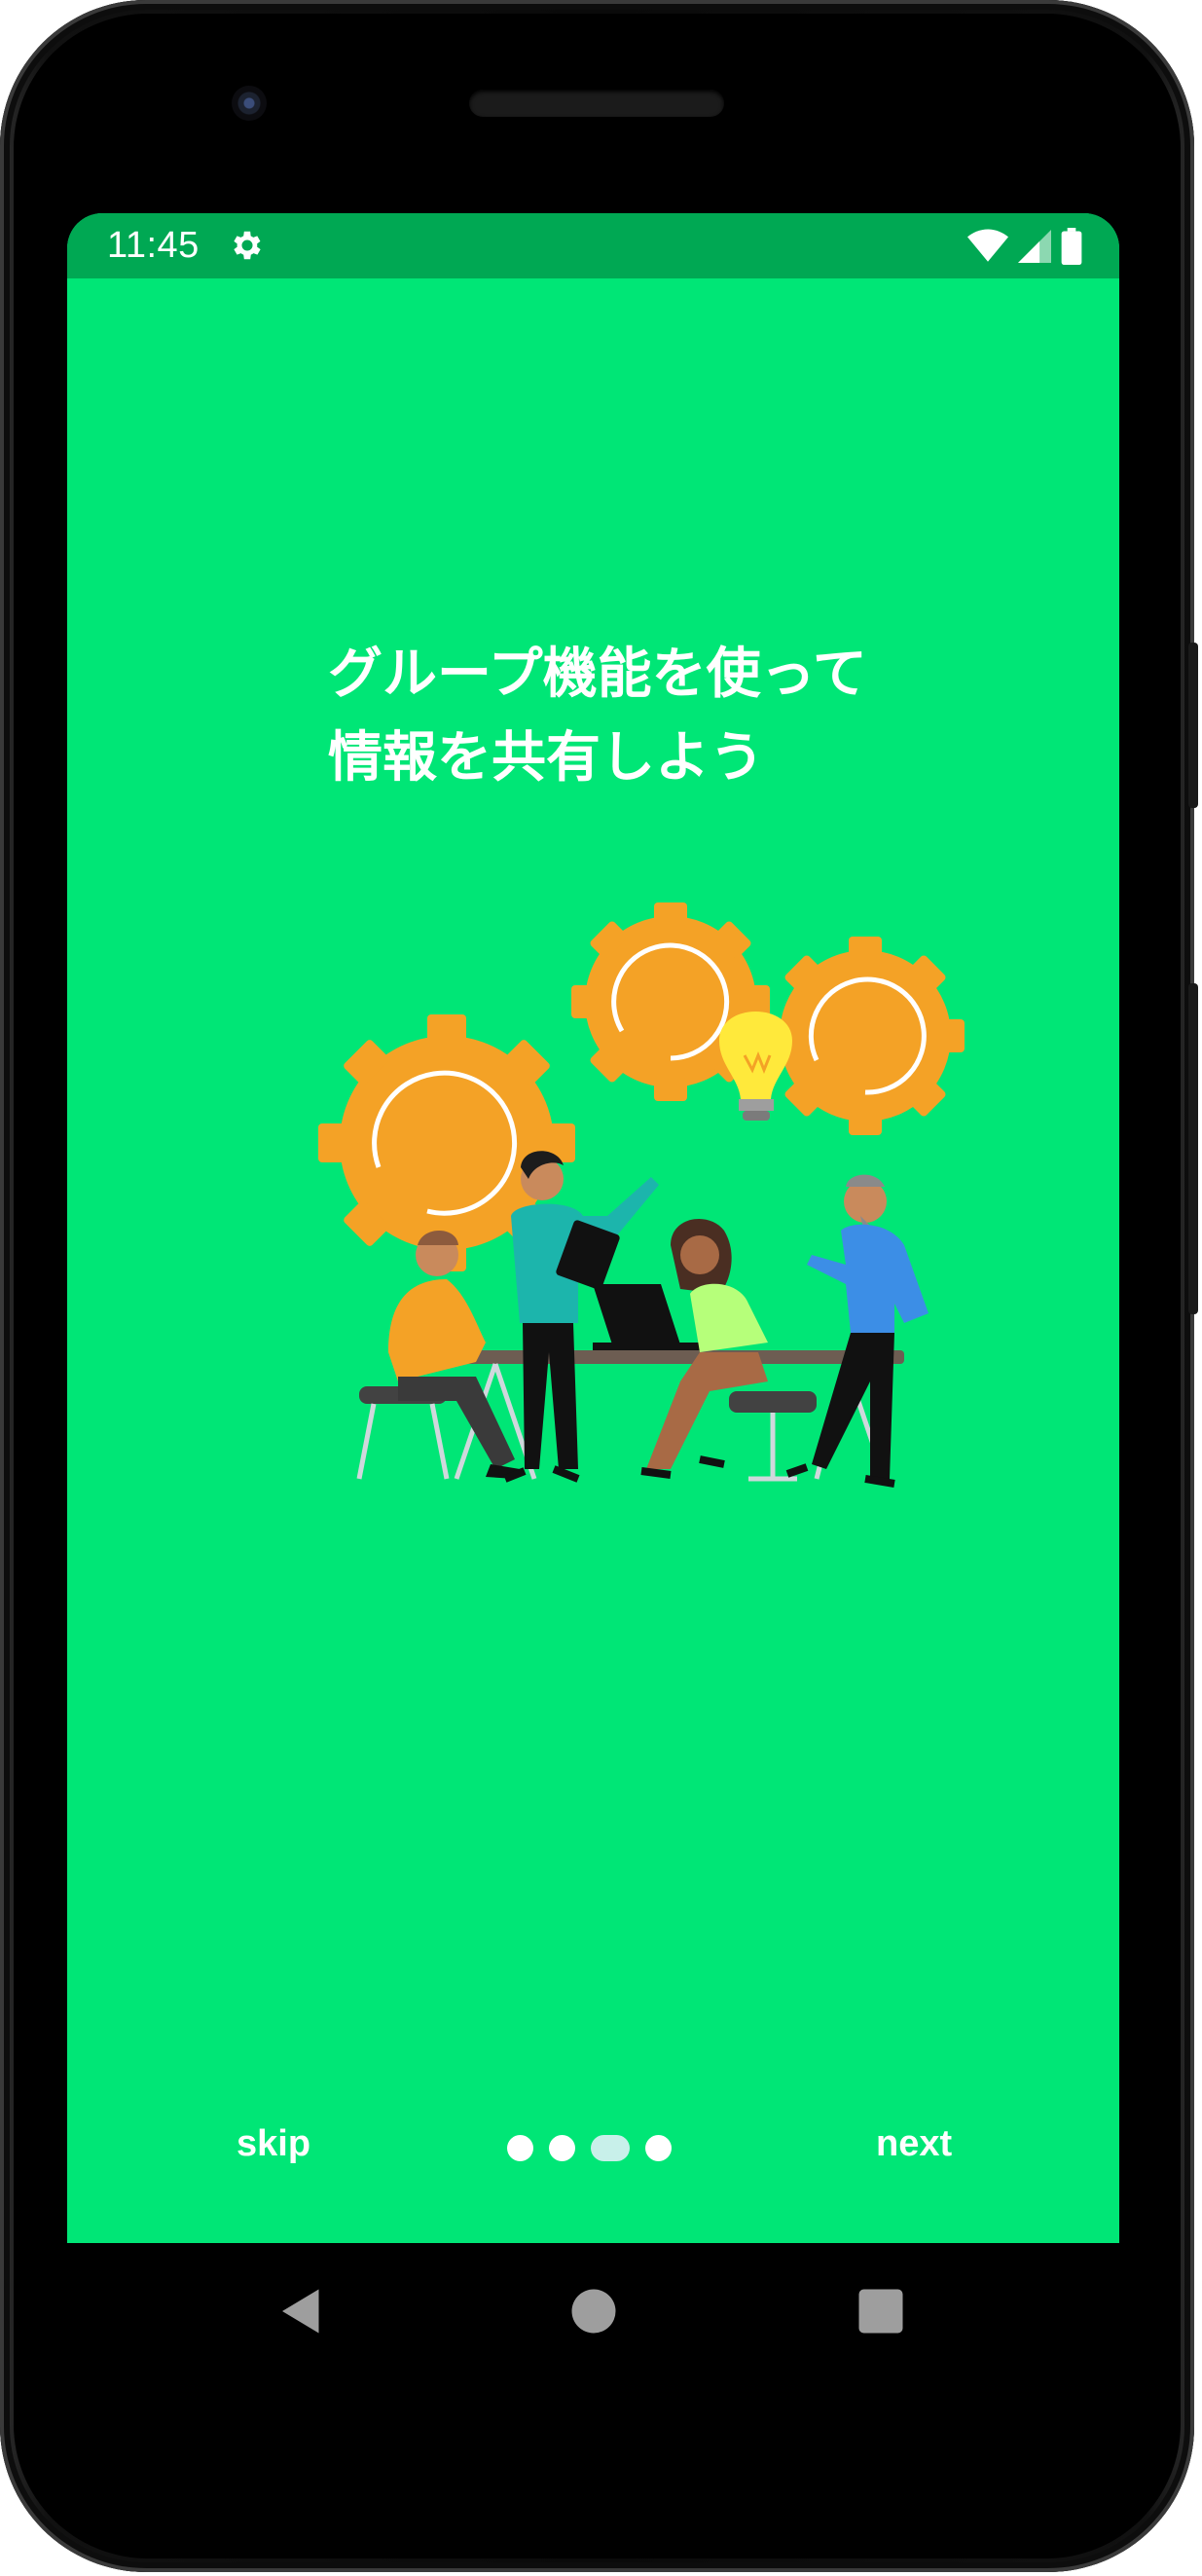 The image size is (1202, 2576). Describe the element at coordinates (1034, 246) in the screenshot. I see `cellular-signal-icon` at that location.